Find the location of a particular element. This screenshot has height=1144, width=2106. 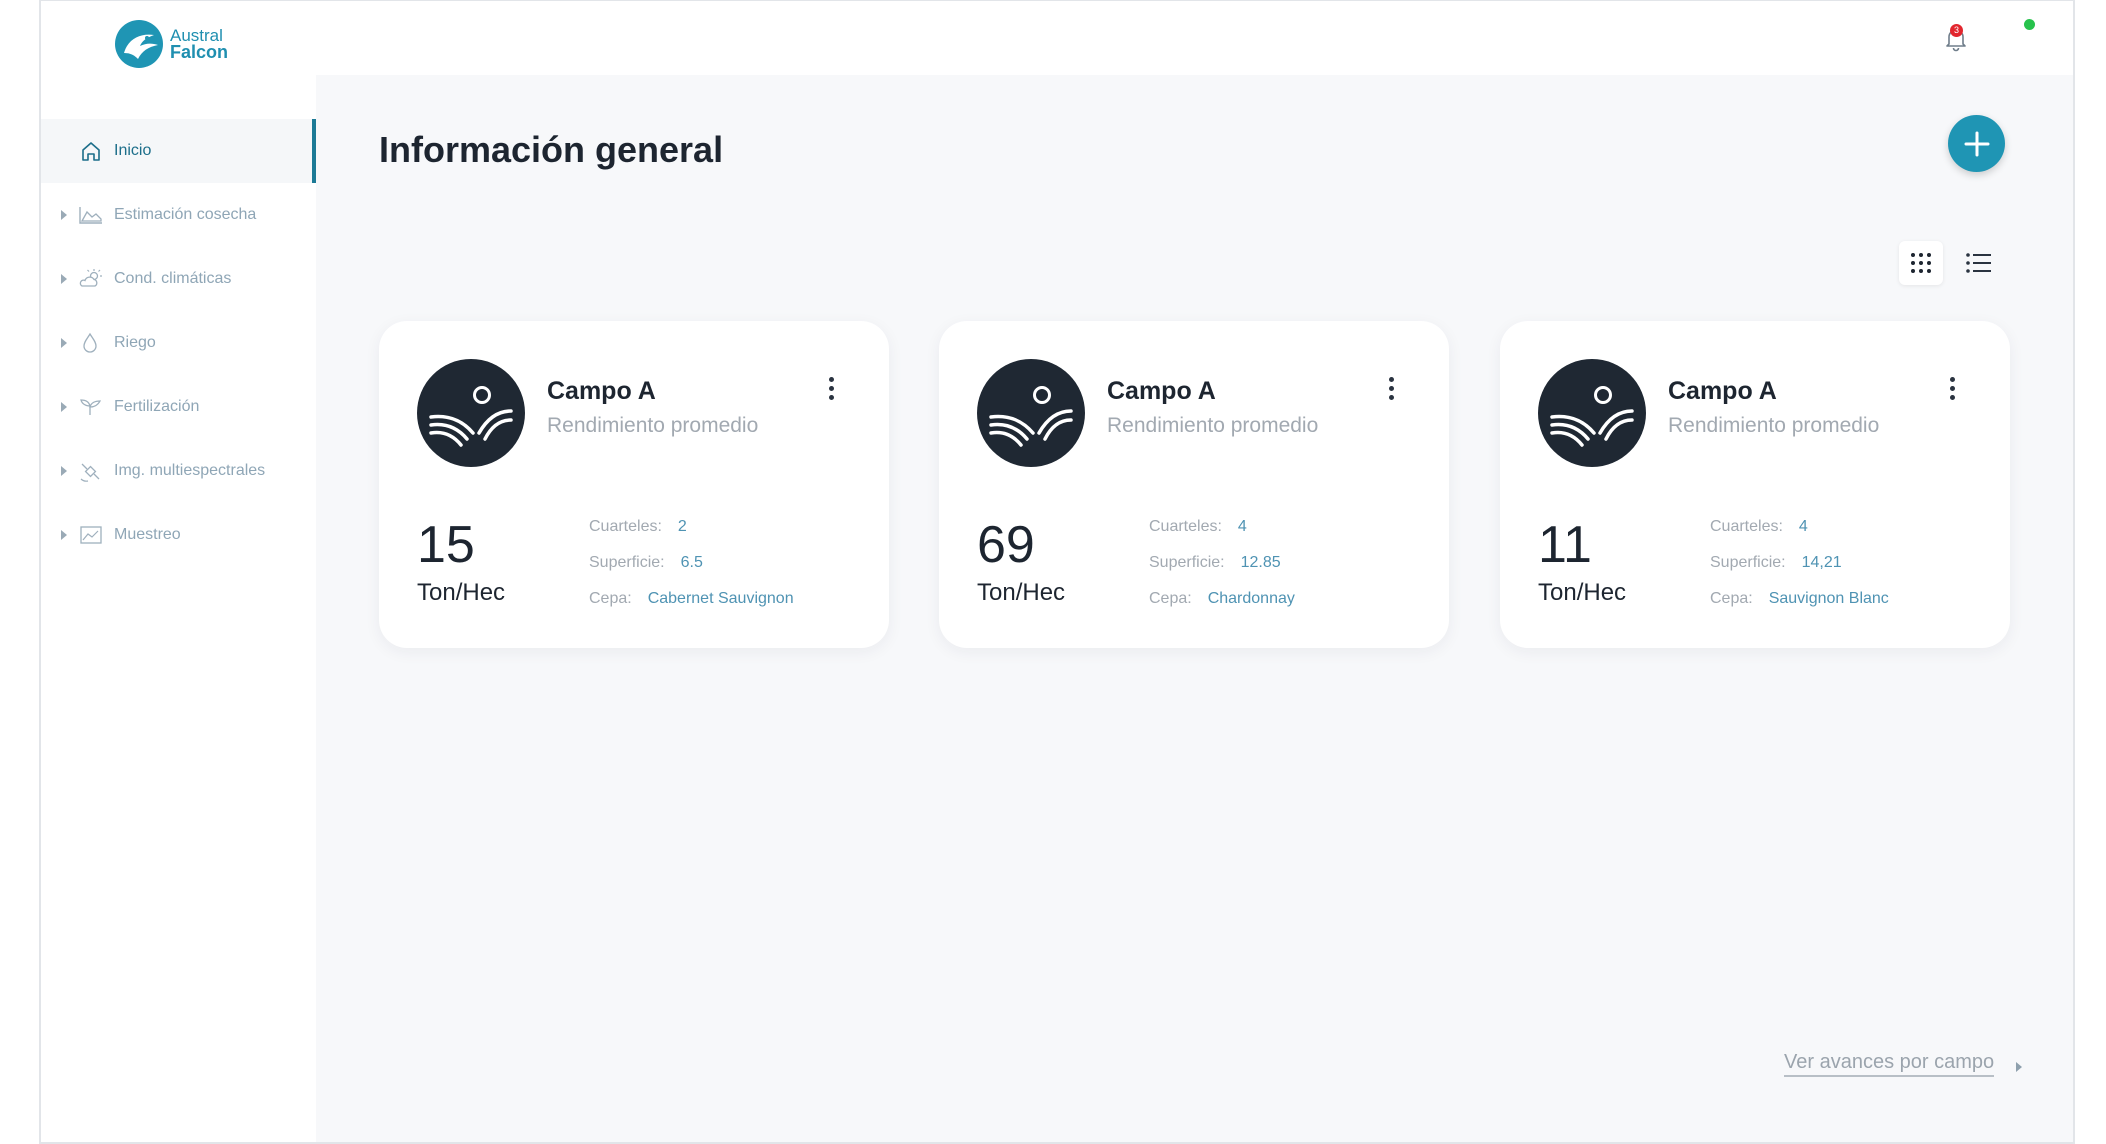

brand-line2: Falcon is located at coordinates (199, 52).